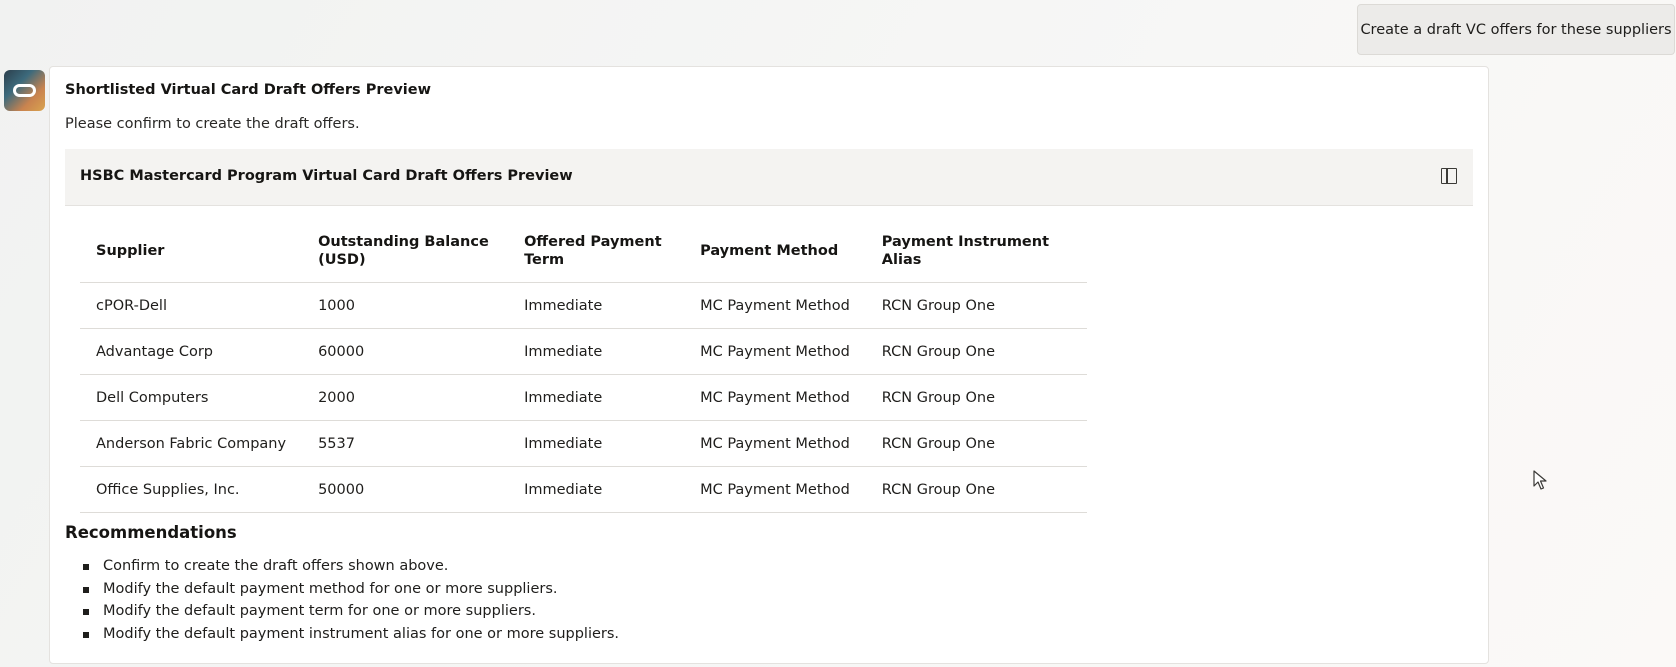  I want to click on oracle-assistant-avatar-icon, so click(24, 90).